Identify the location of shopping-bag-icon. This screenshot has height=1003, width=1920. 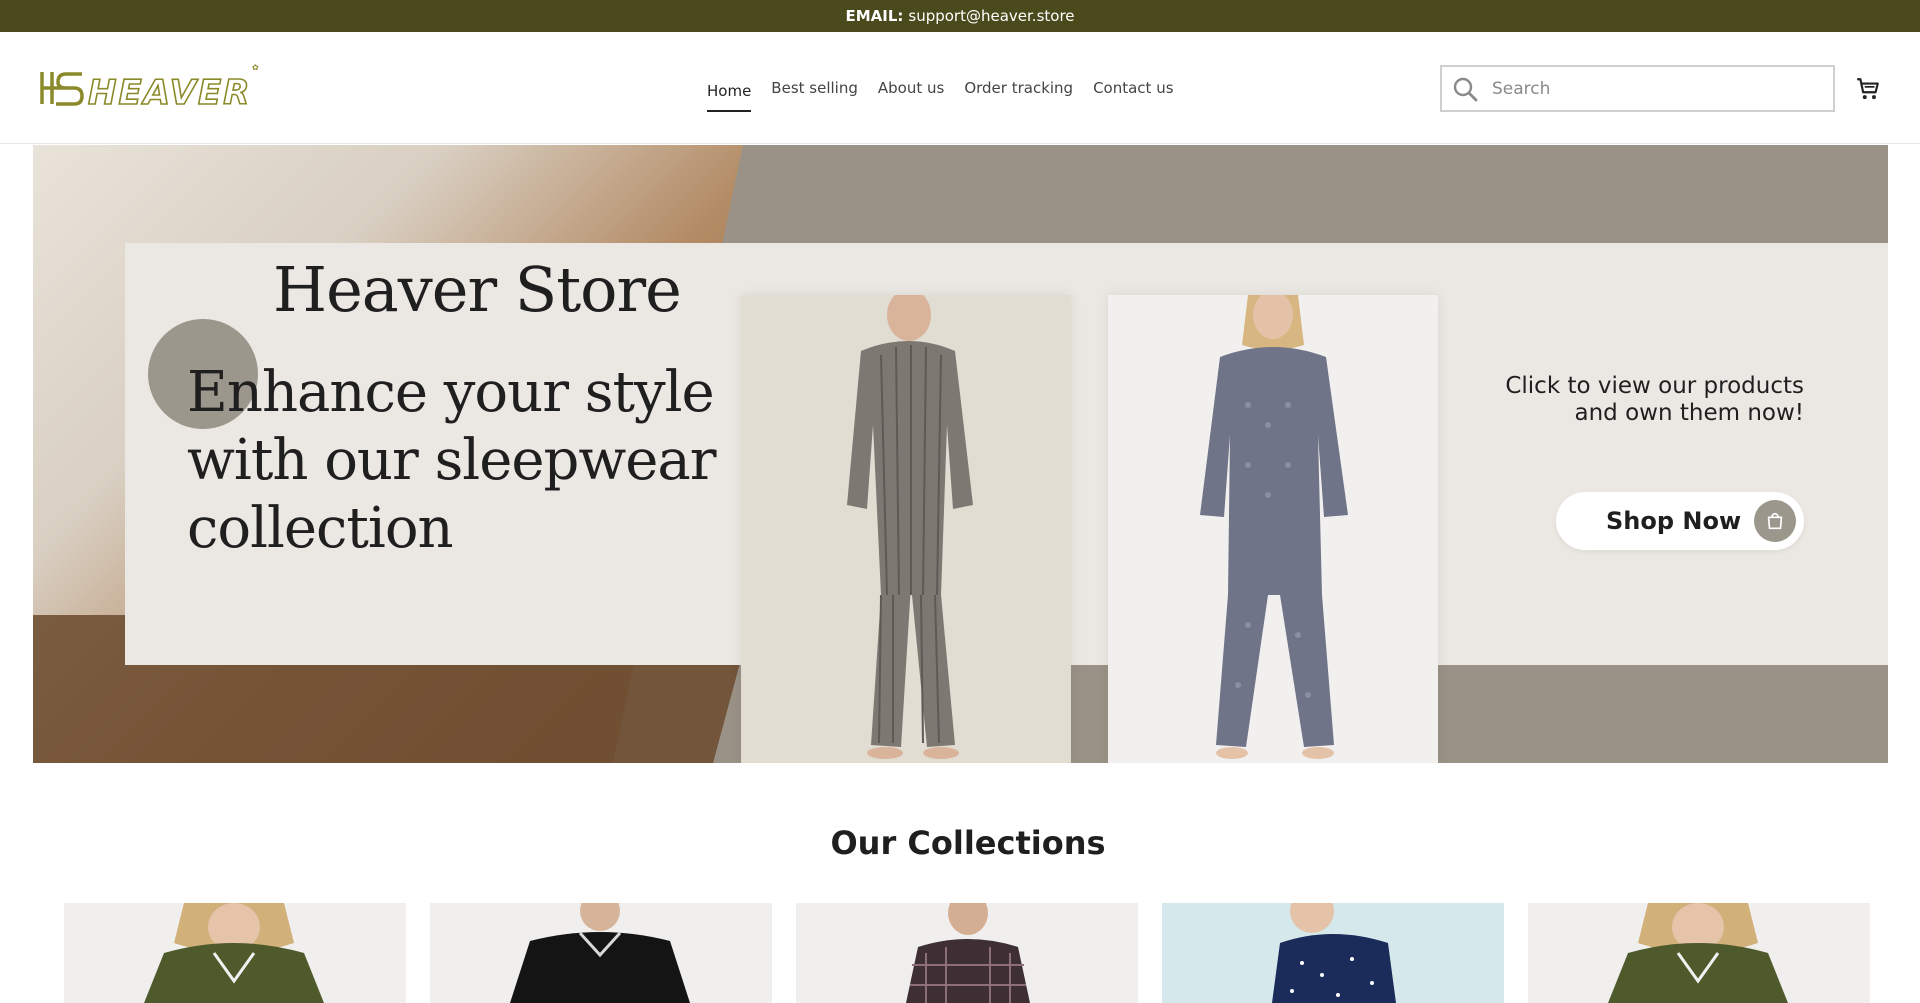
(1775, 521).